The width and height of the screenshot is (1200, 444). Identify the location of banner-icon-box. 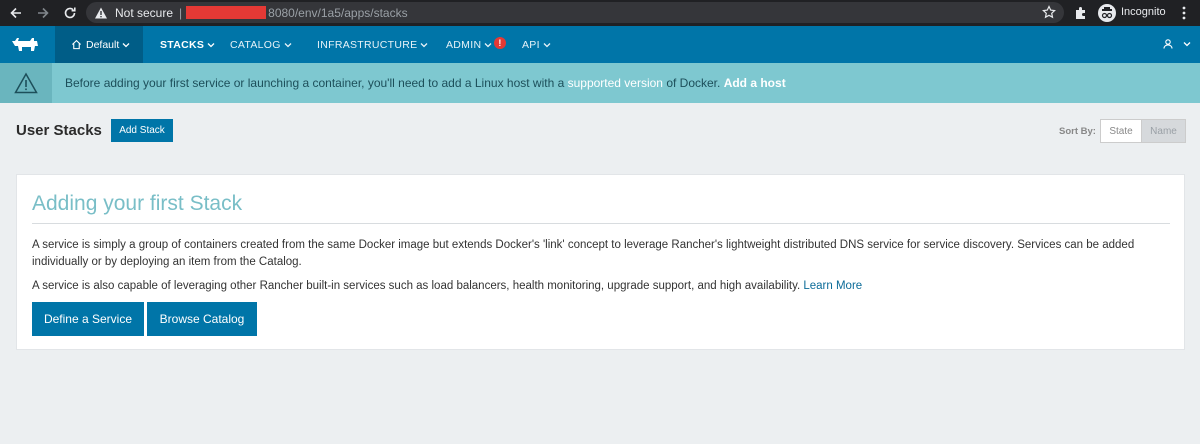
(26, 83).